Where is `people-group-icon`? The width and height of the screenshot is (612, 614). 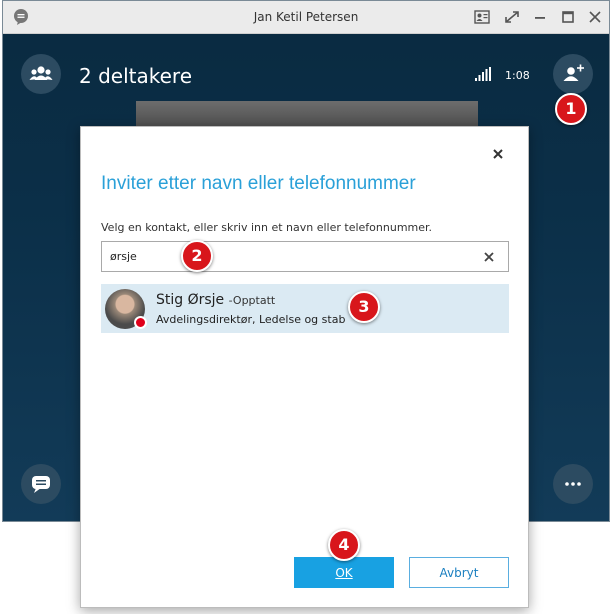 people-group-icon is located at coordinates (41, 73).